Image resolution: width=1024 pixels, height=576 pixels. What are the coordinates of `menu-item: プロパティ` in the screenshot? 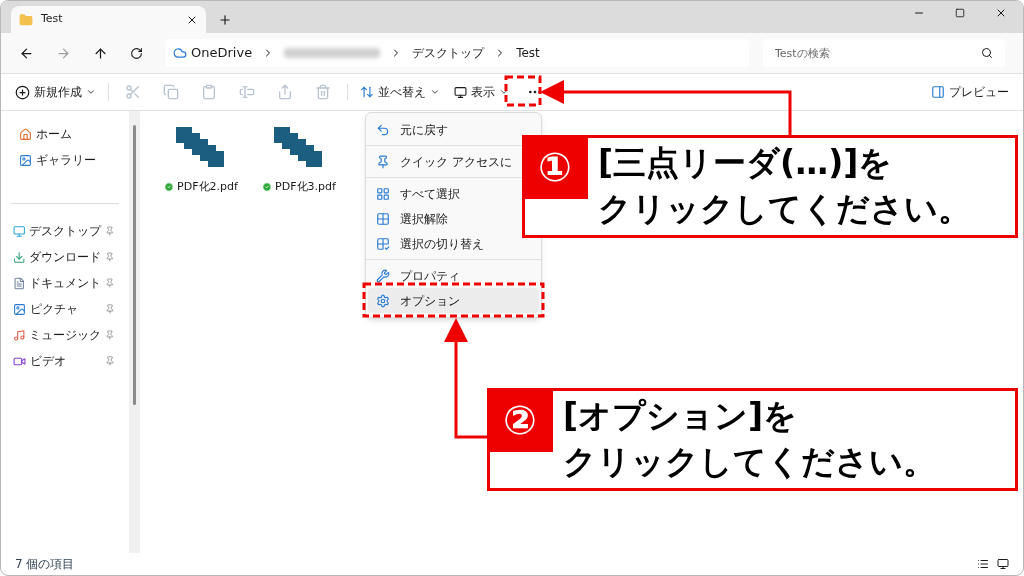 It's located at (418, 275).